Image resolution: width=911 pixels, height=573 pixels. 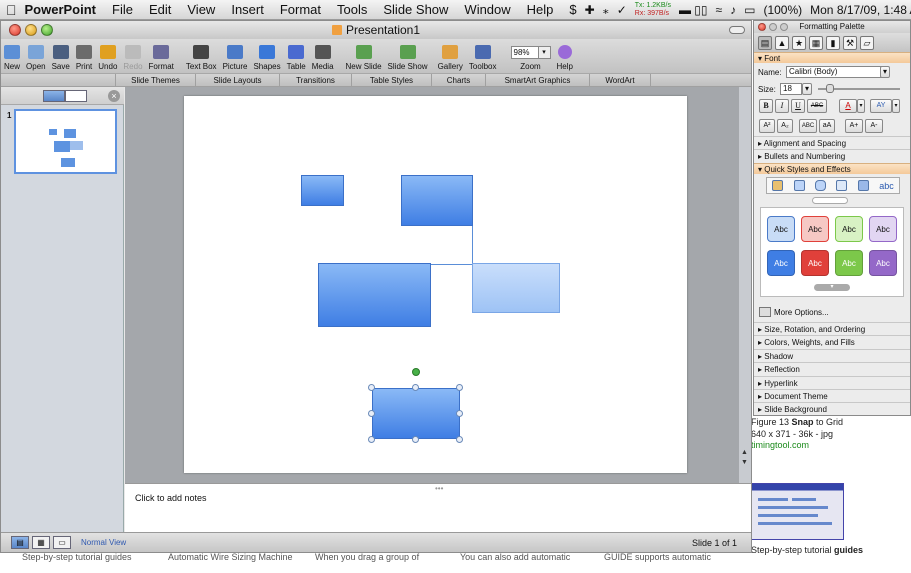 I want to click on italic-button: I, so click(x=782, y=106).